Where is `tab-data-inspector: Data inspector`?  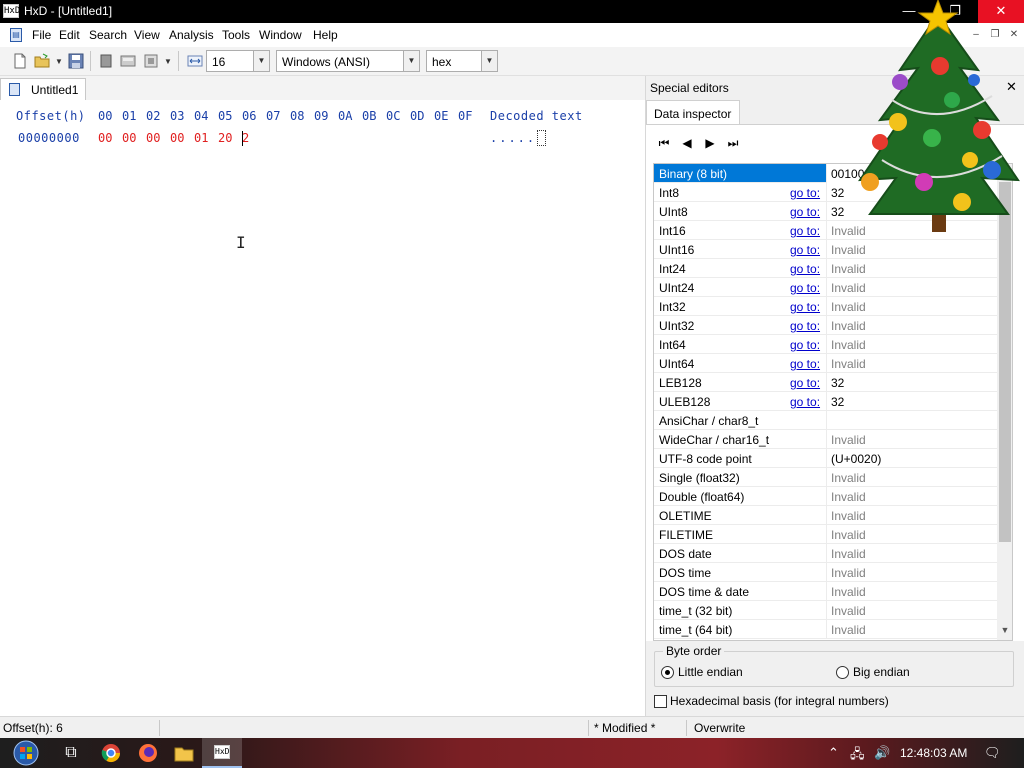
tab-data-inspector: Data inspector is located at coordinates (693, 112).